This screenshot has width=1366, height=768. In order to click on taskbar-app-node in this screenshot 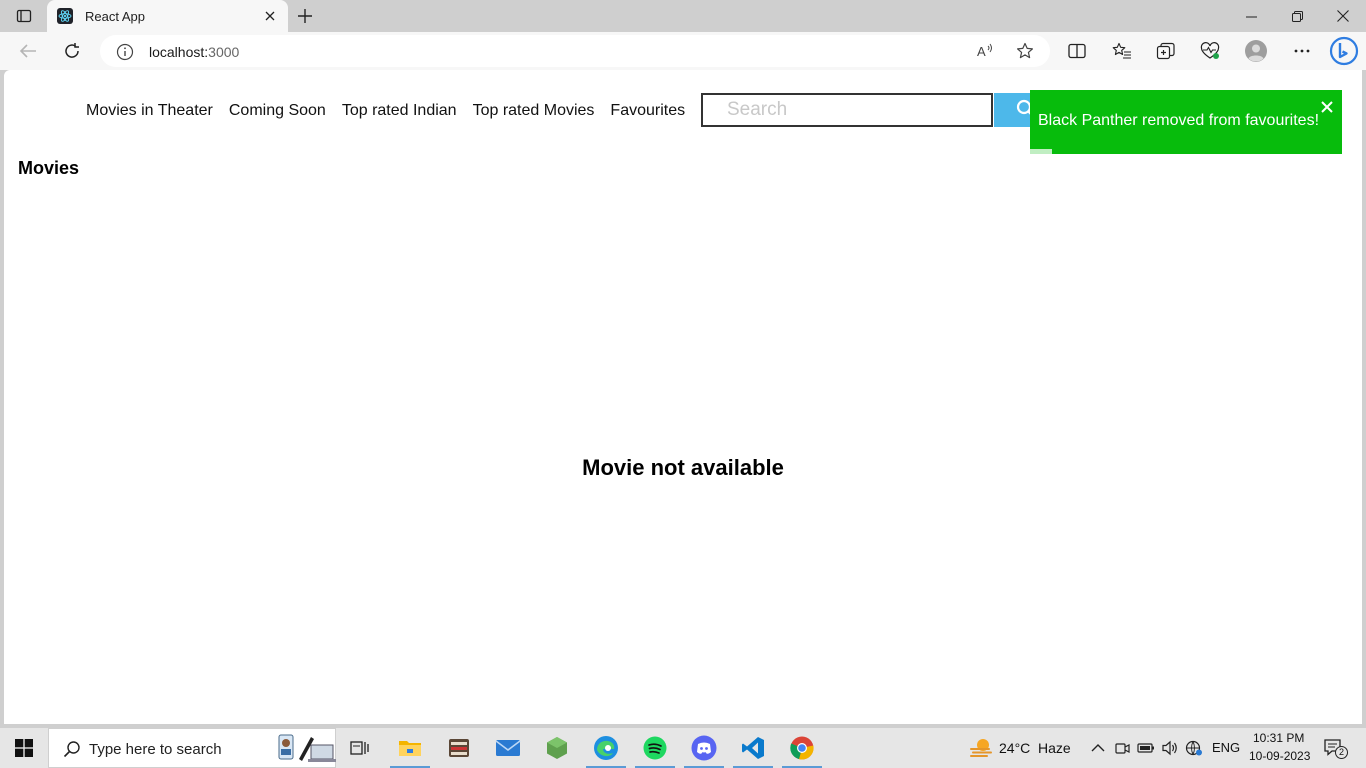, I will do `click(557, 748)`.